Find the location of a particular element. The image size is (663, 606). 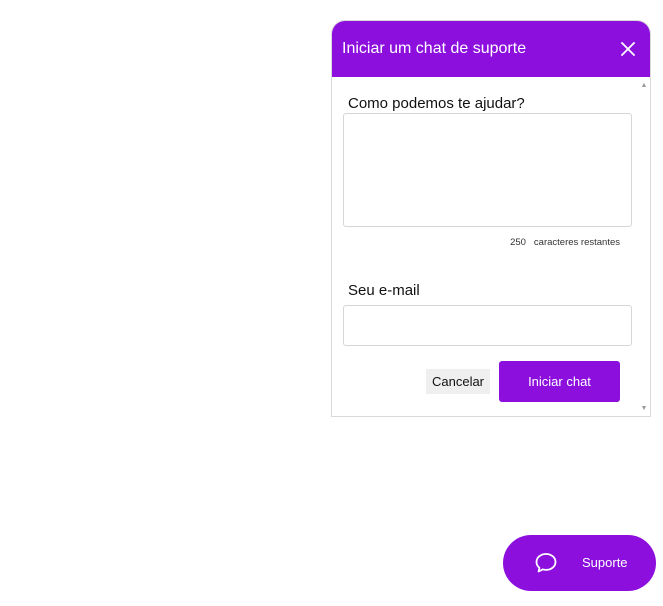

email-field is located at coordinates (487, 325).